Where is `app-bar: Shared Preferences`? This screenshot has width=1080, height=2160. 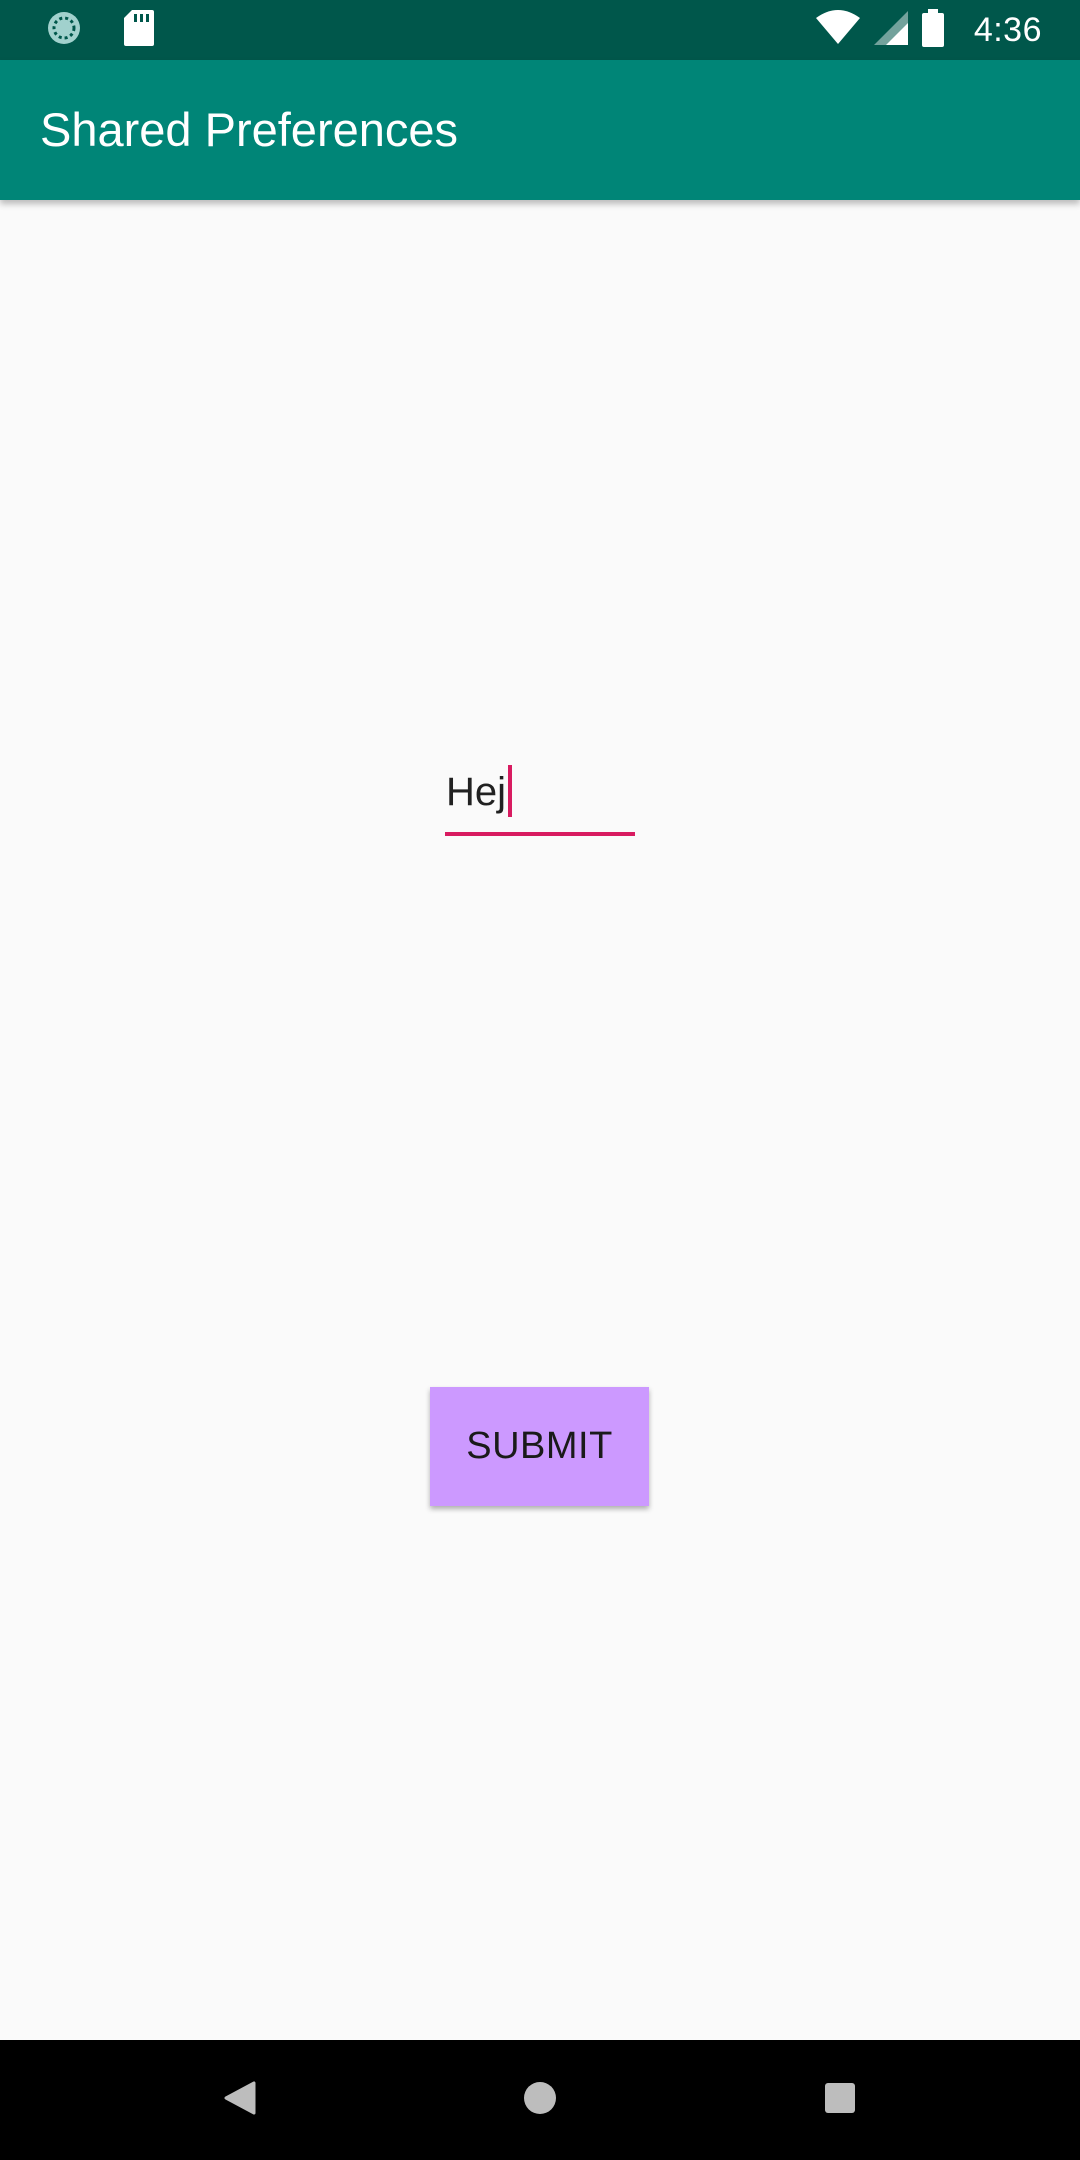
app-bar: Shared Preferences is located at coordinates (540, 130).